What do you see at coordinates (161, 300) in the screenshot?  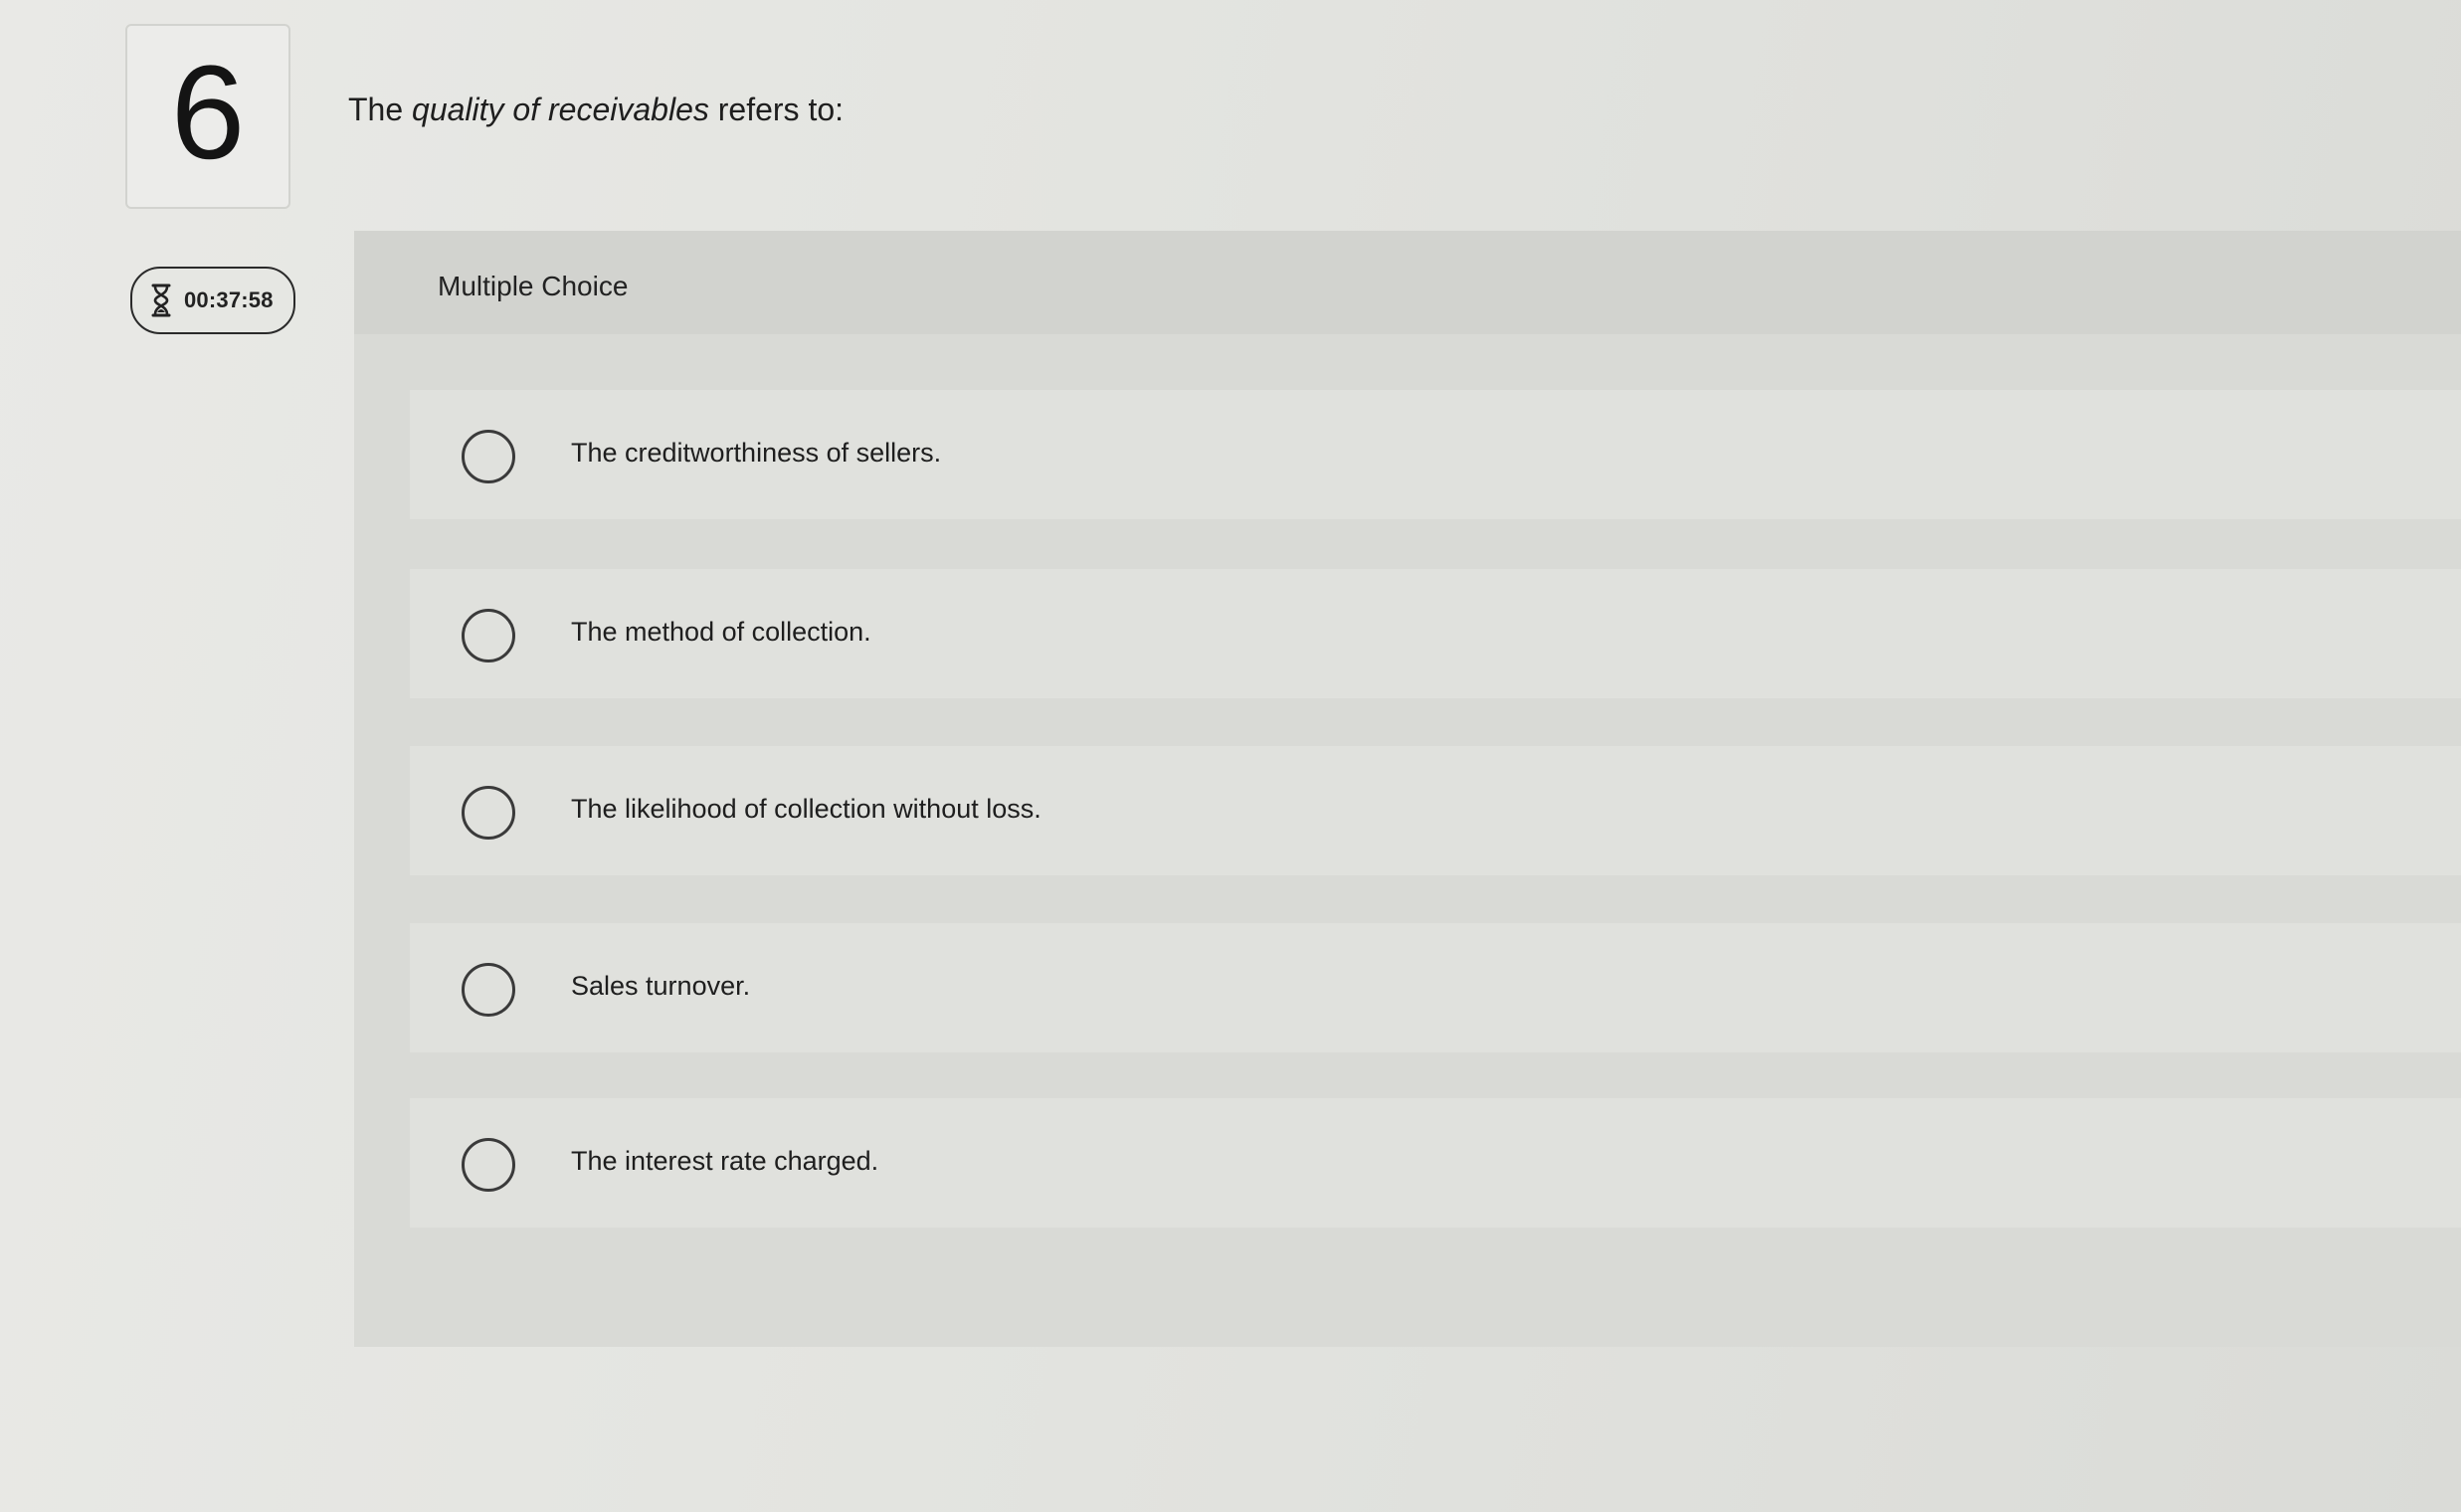 I see `hourglass-icon` at bounding box center [161, 300].